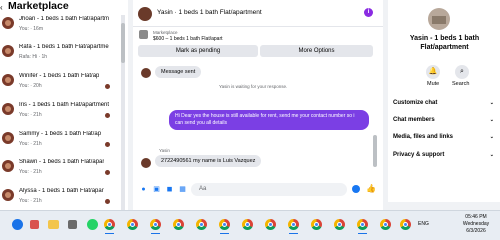 The height and width of the screenshot is (240, 500). I want to click on conversation-scrollbar, so click(123, 112).